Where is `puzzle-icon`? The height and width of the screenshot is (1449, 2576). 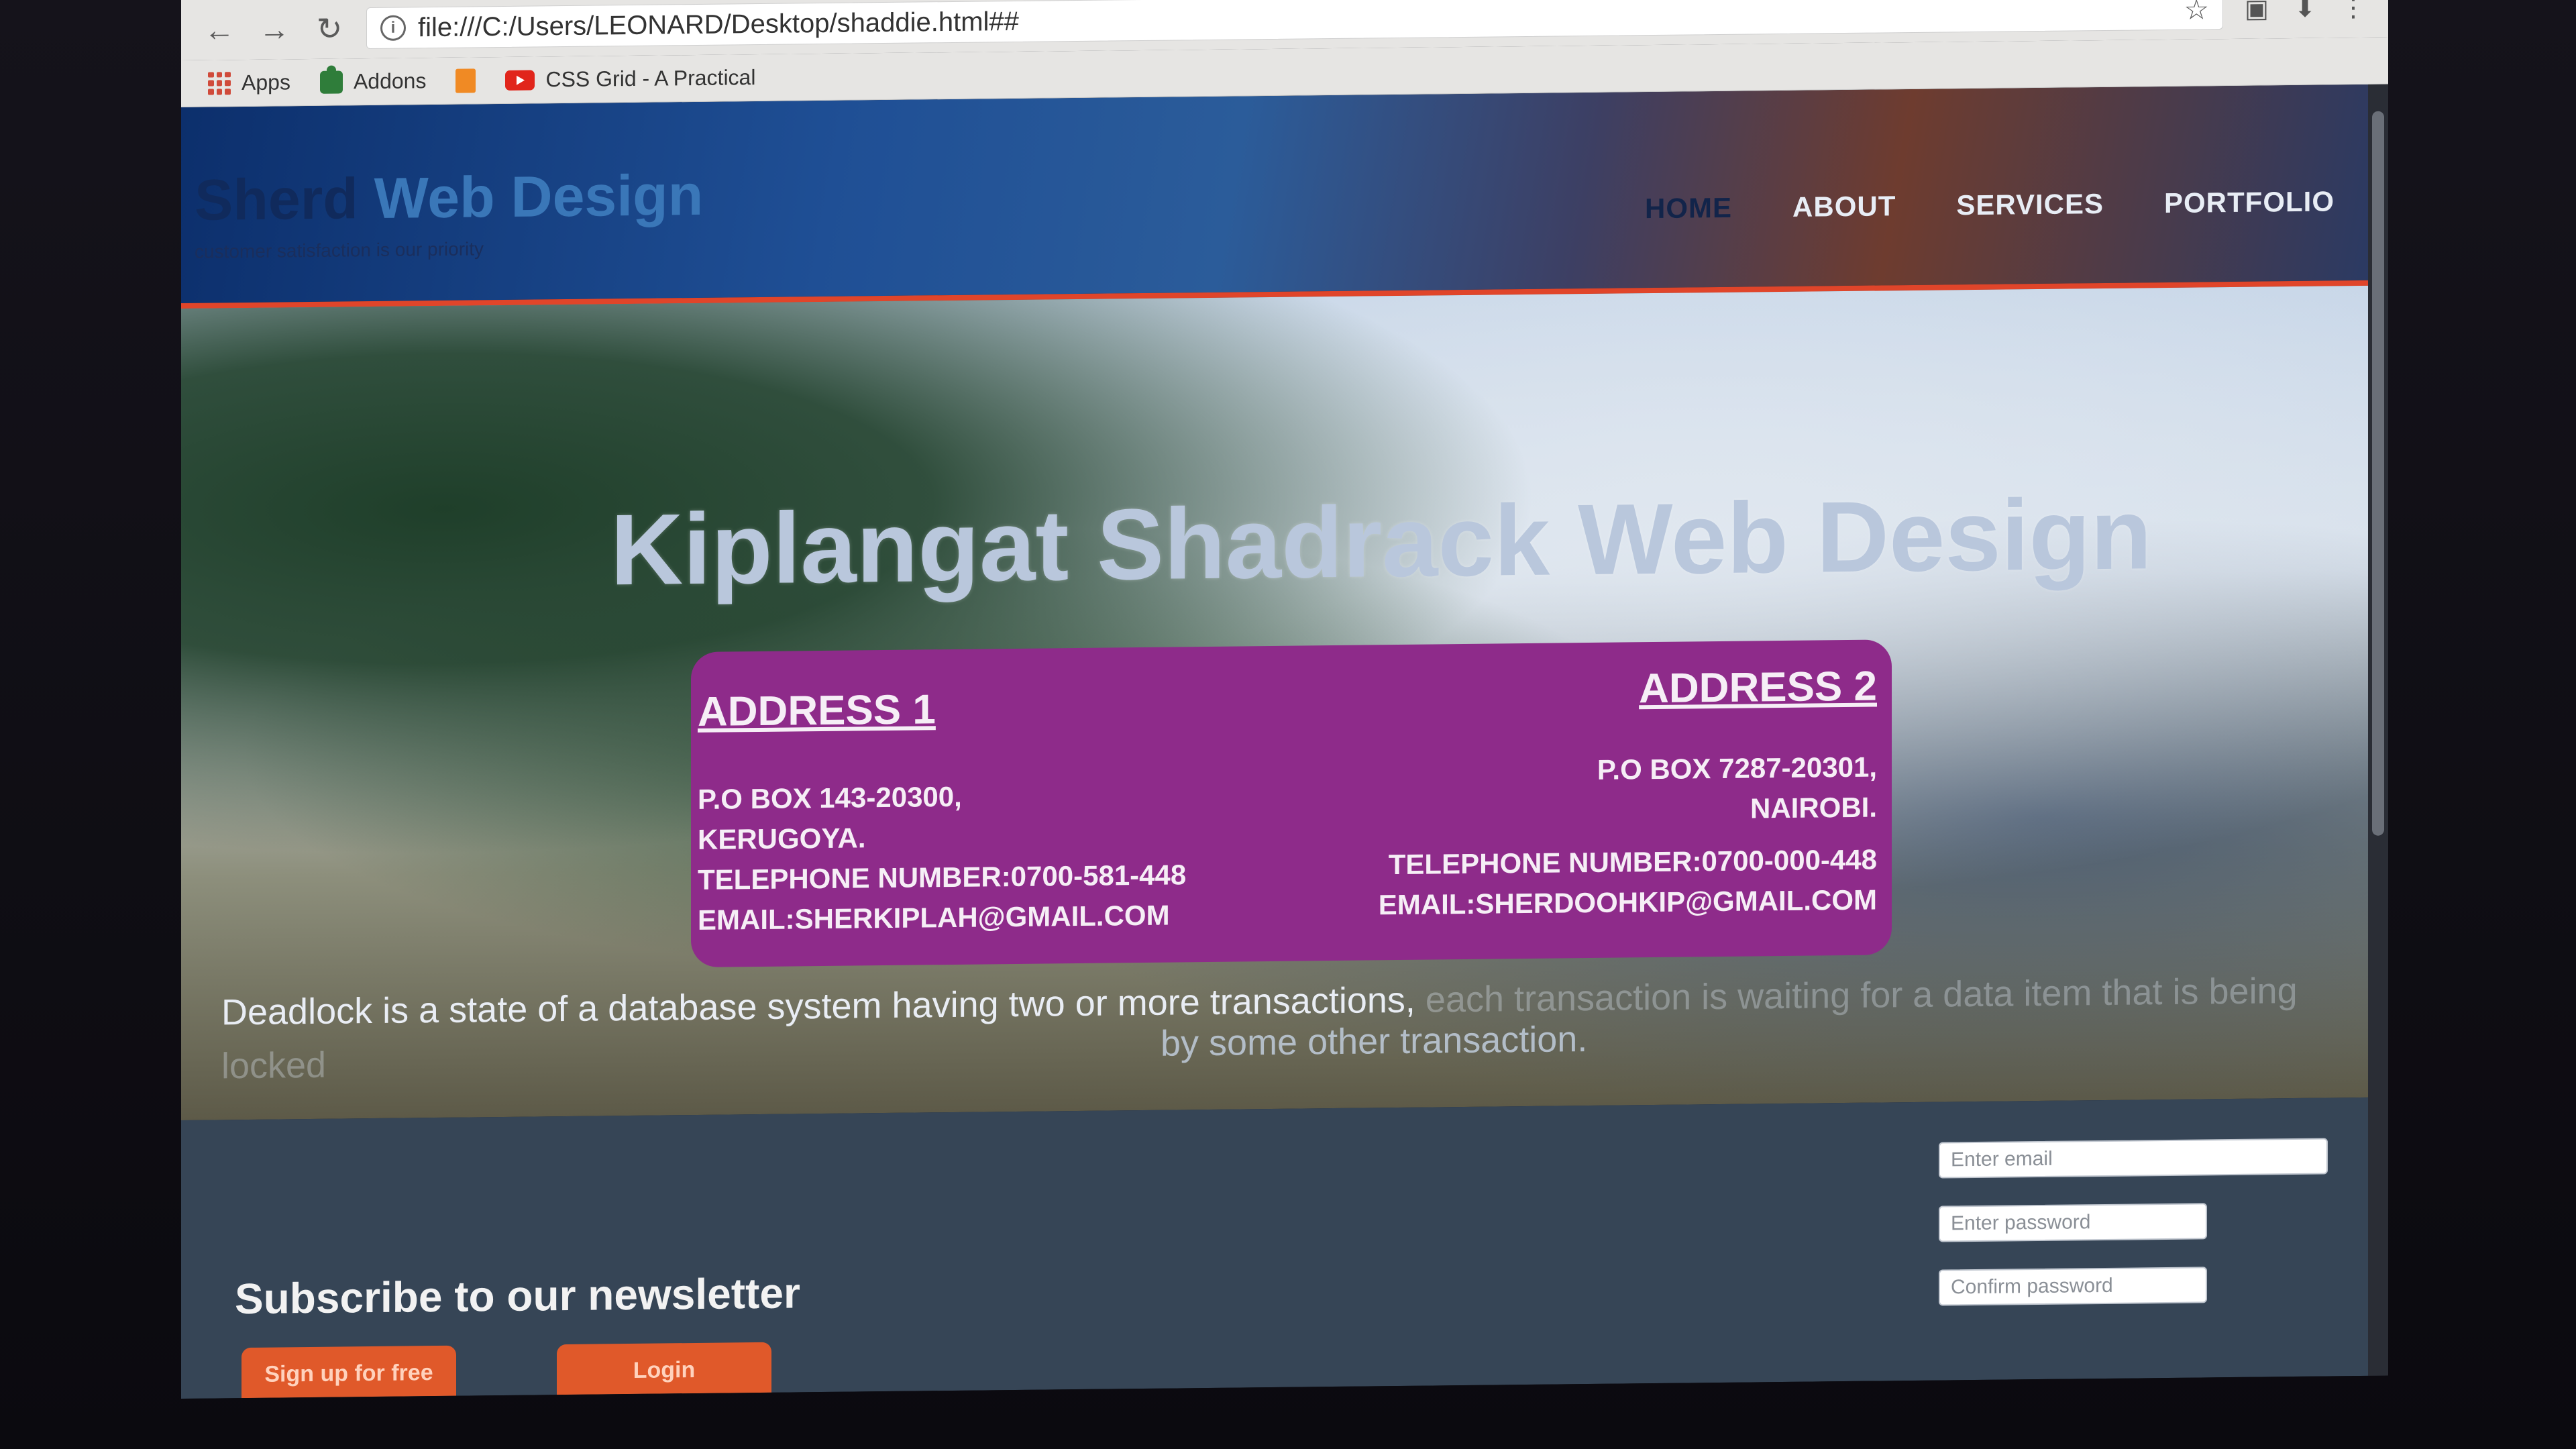
puzzle-icon is located at coordinates (331, 82).